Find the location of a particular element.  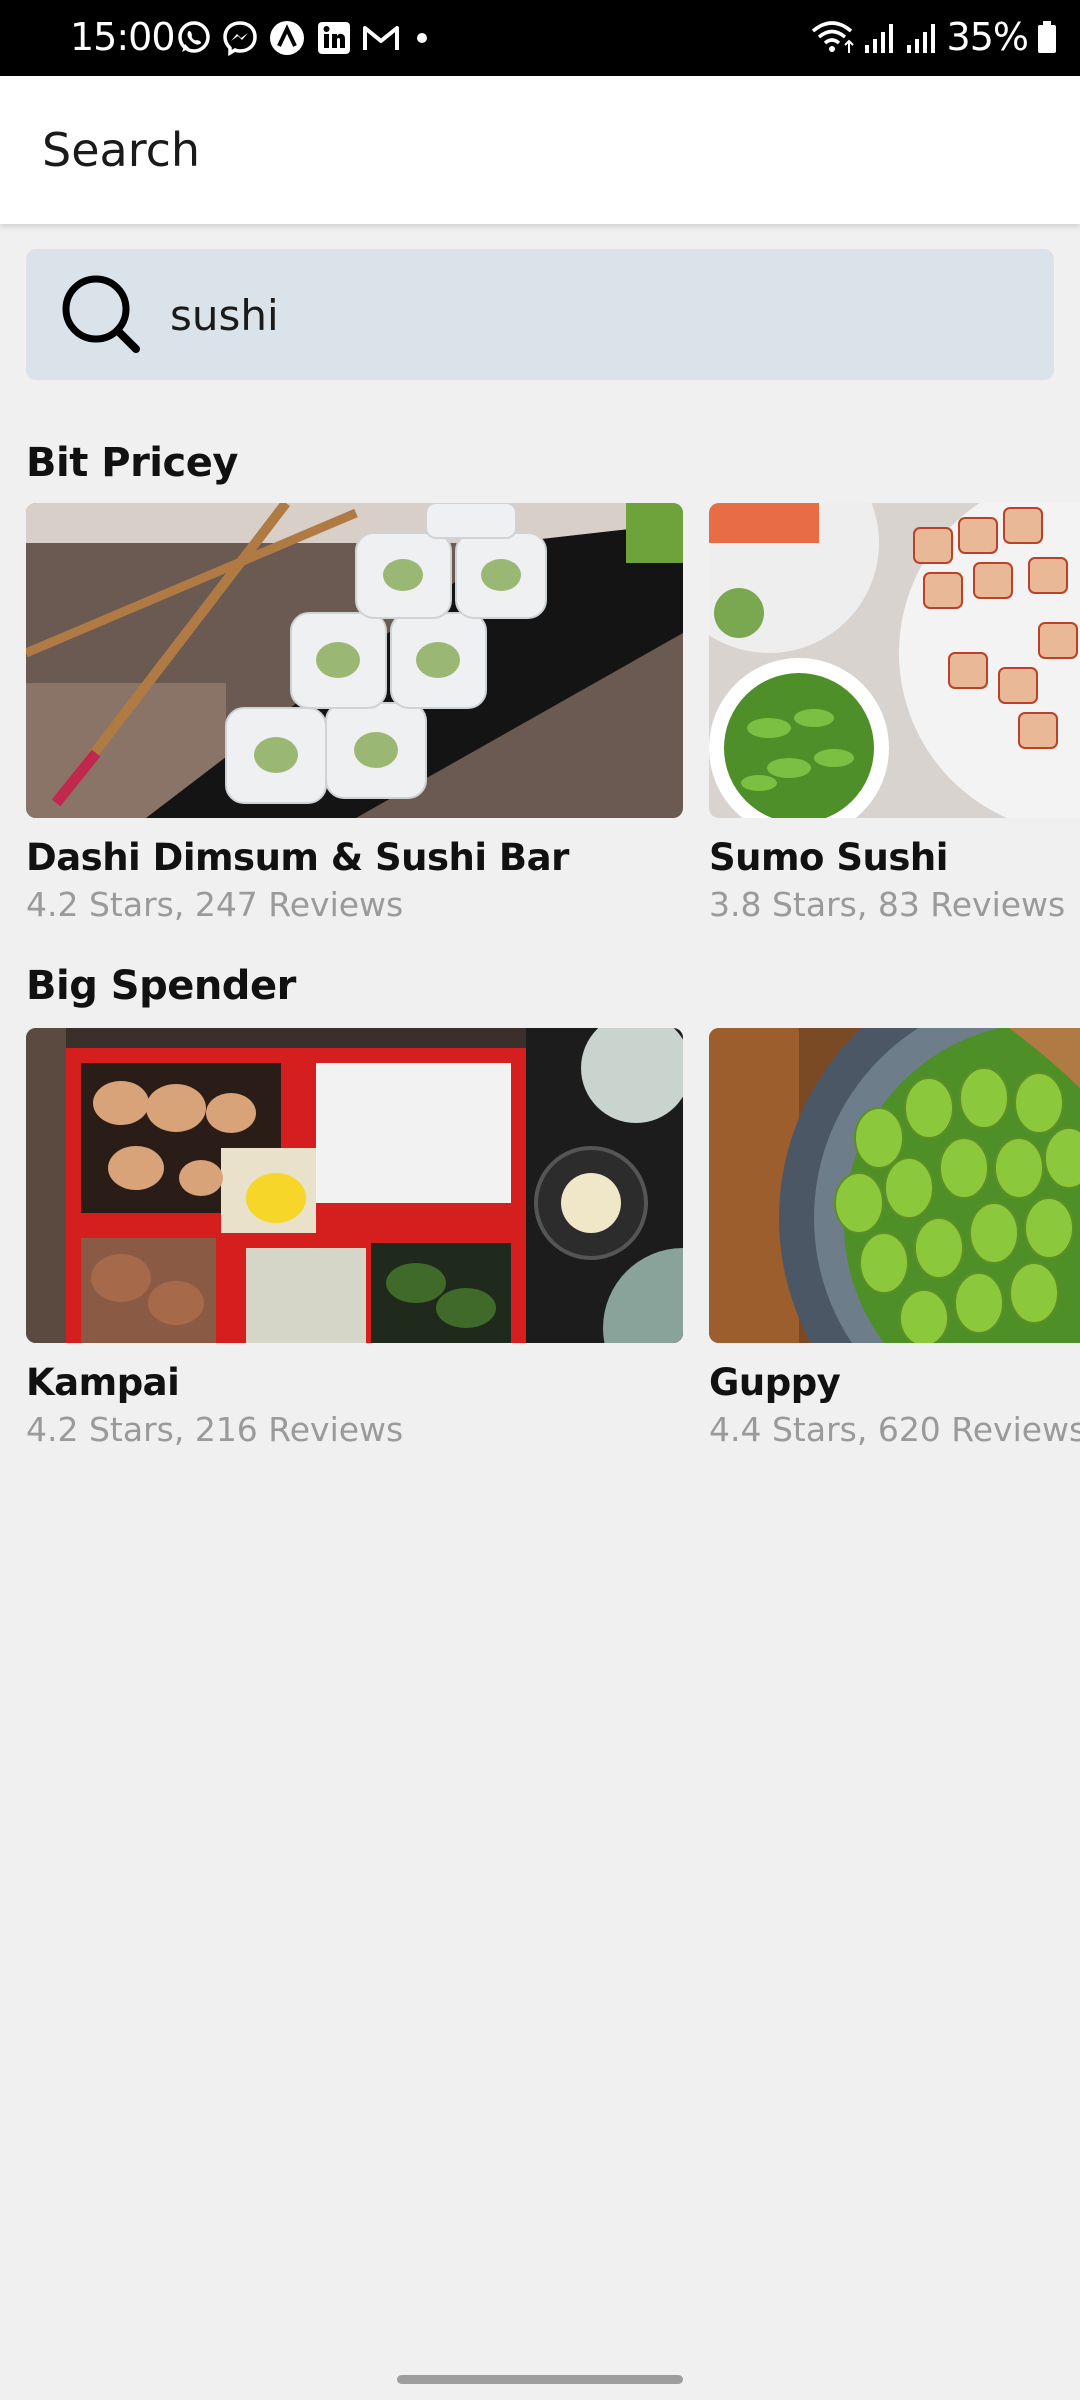

messenger-icon is located at coordinates (240, 38).